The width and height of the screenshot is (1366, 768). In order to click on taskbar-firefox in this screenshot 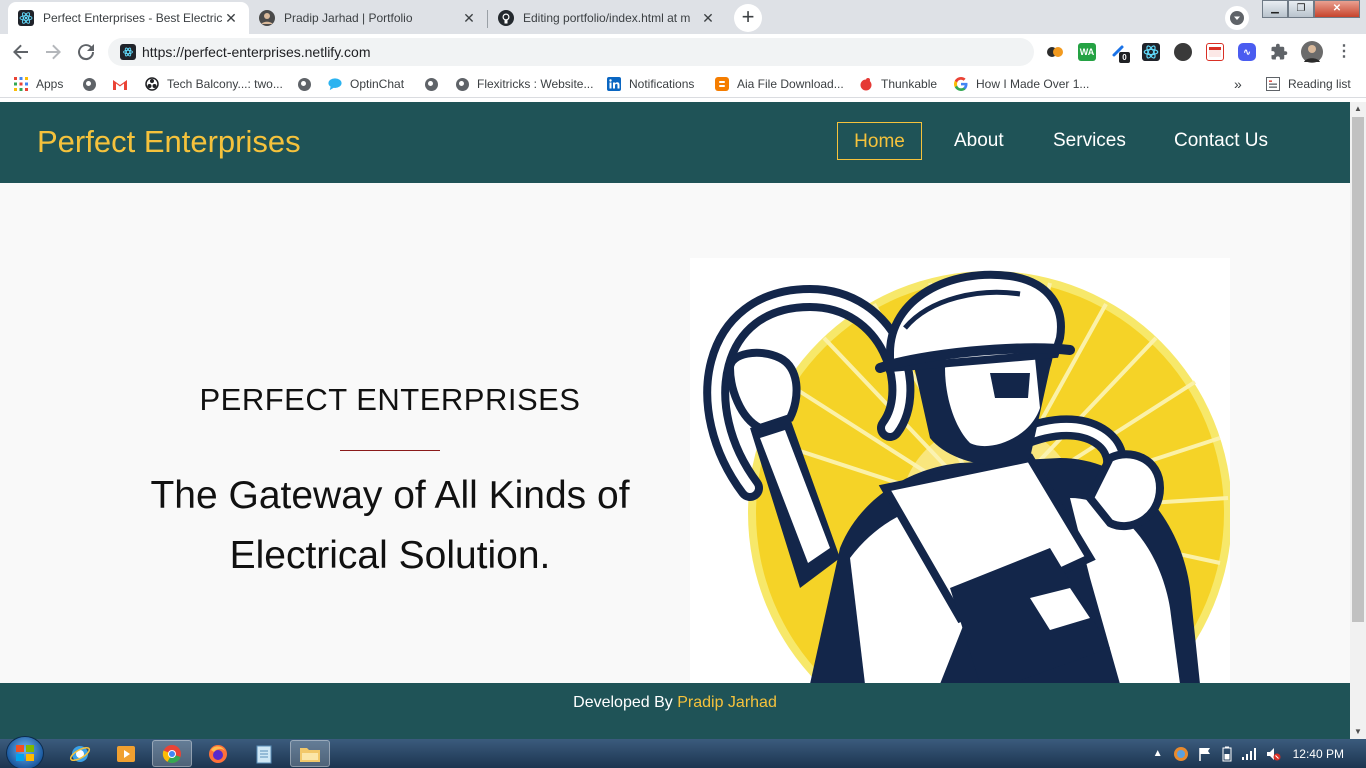, I will do `click(218, 753)`.